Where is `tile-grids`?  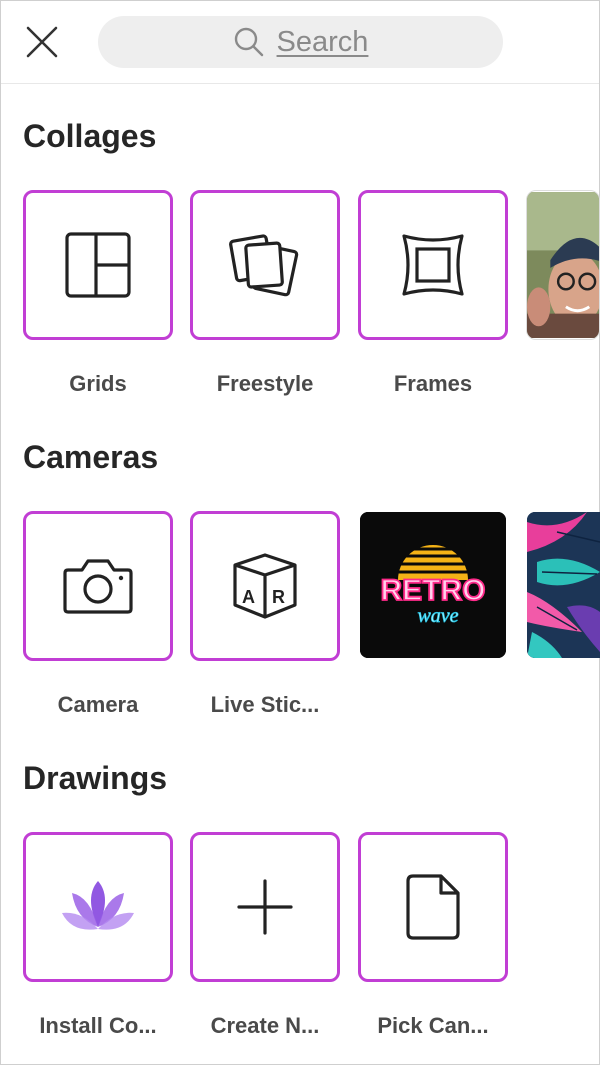
tile-grids is located at coordinates (98, 265).